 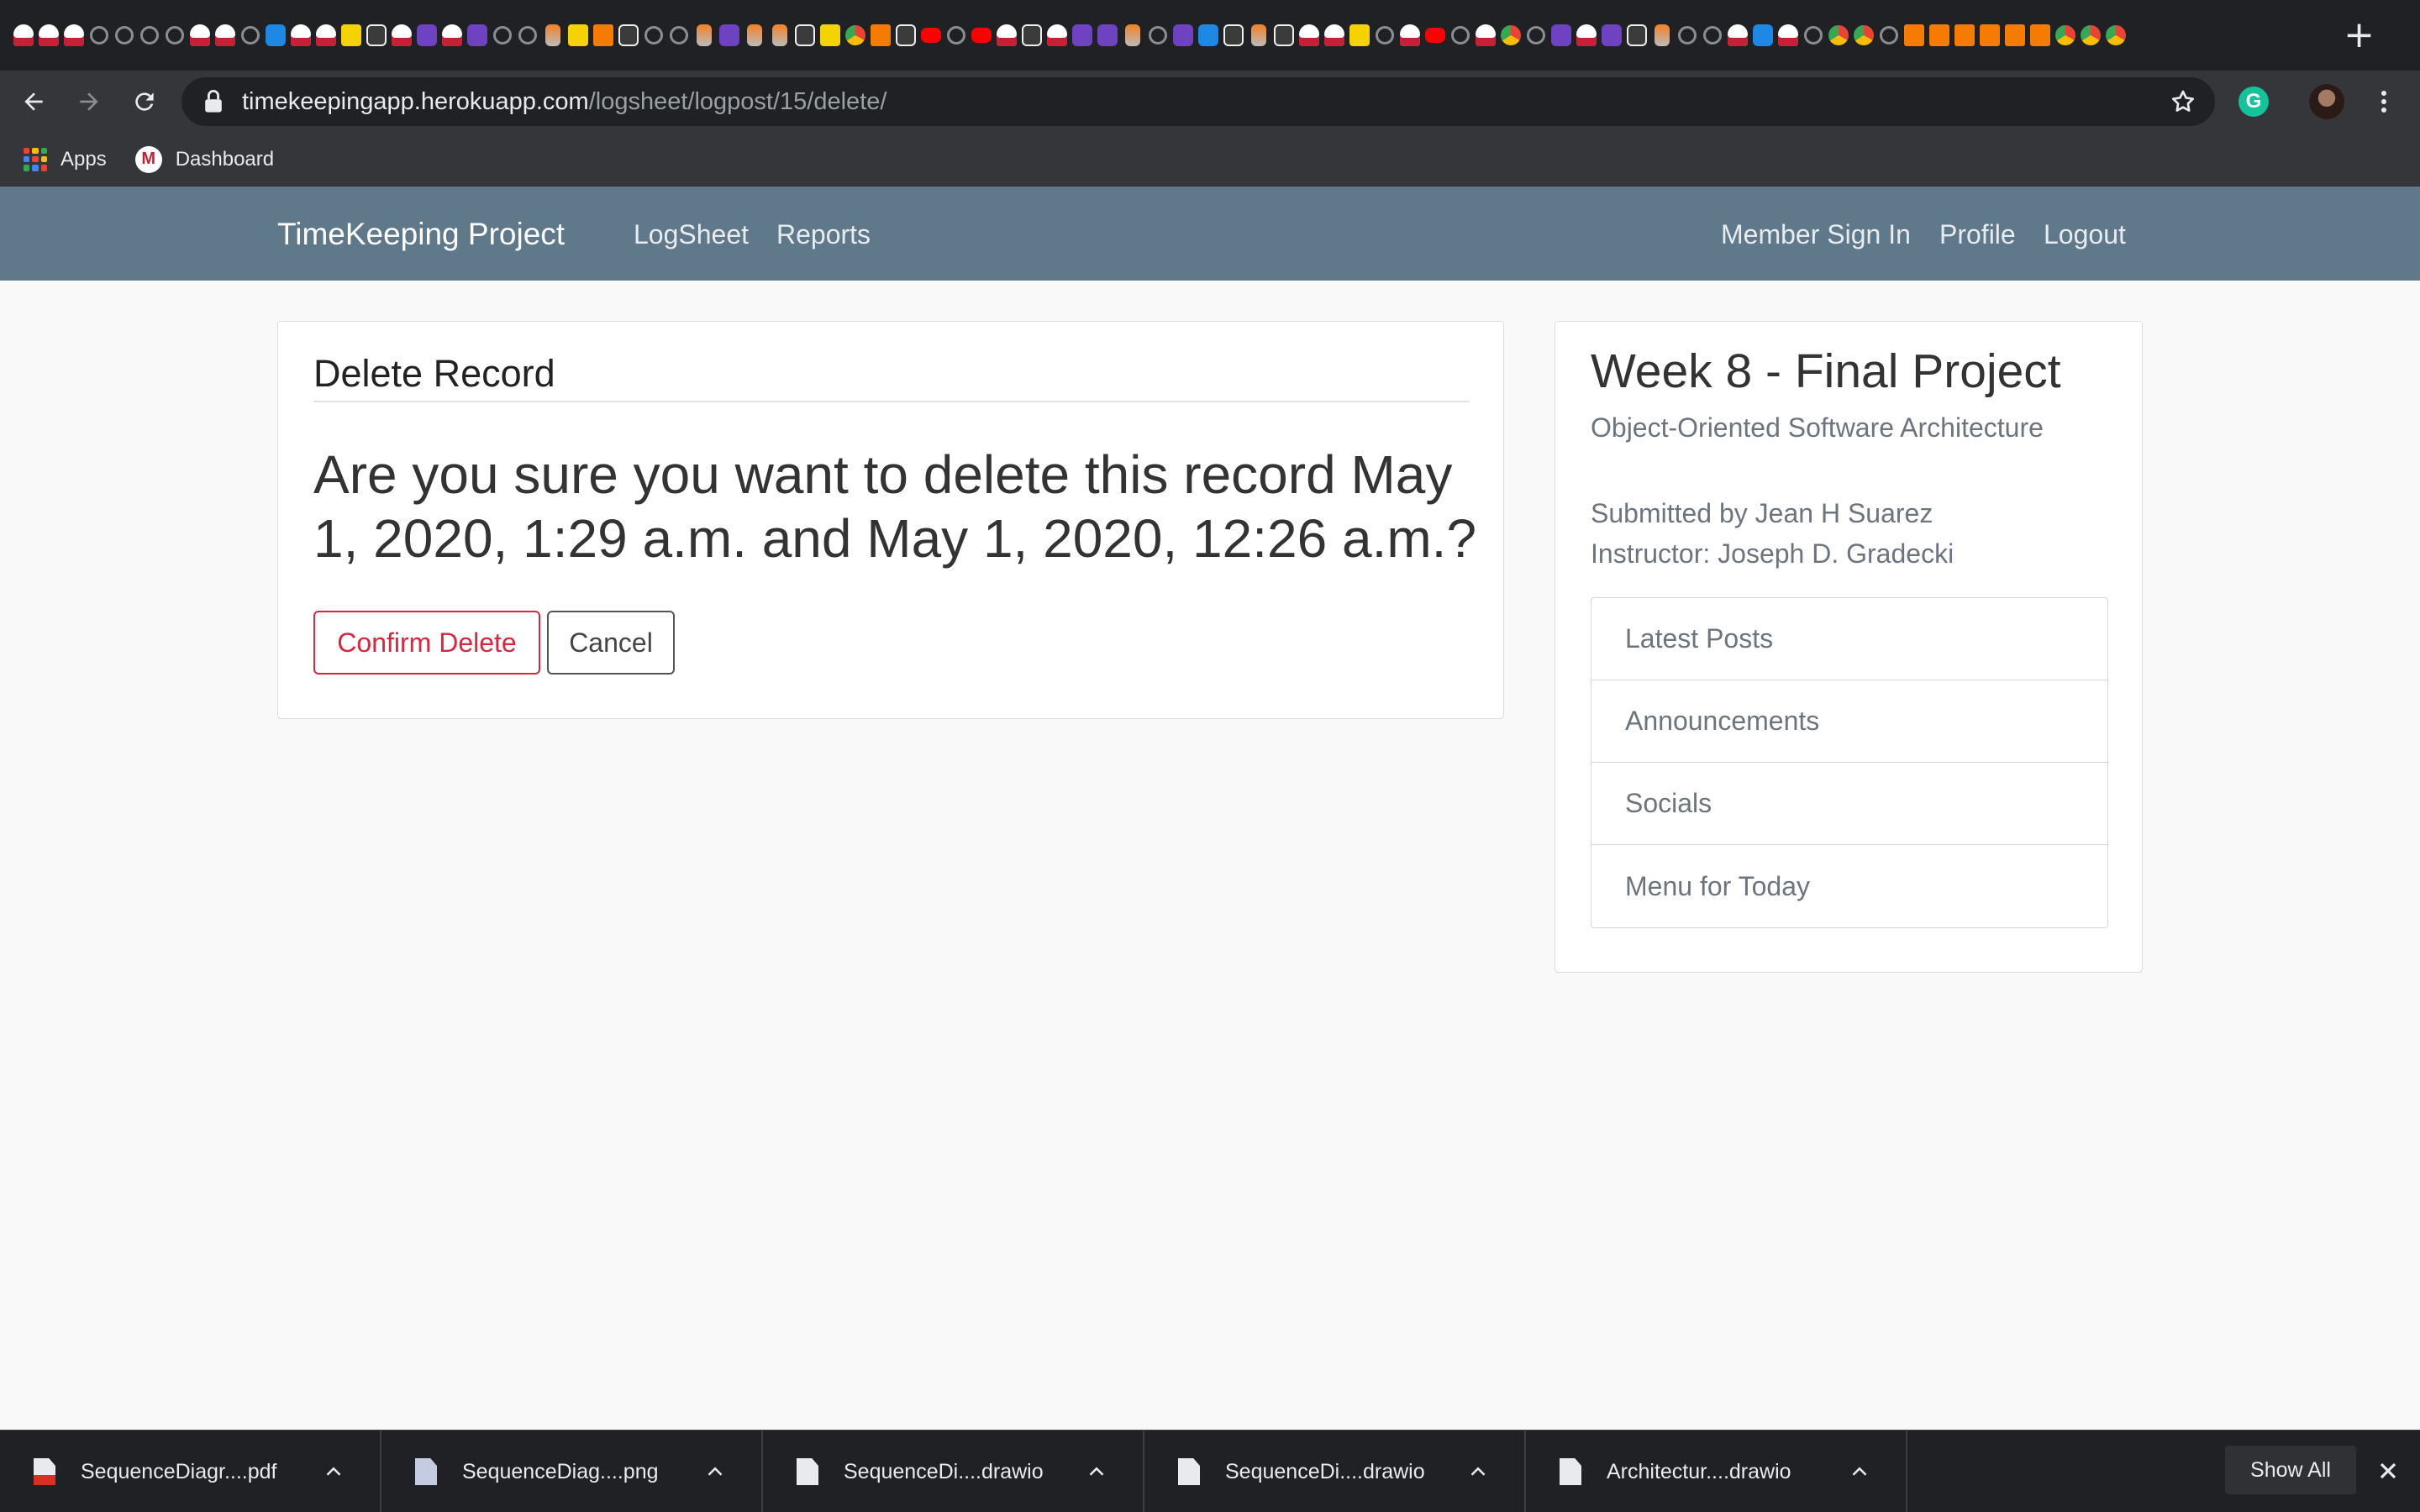 What do you see at coordinates (421, 234) in the screenshot?
I see `brand-link: TimeKeeping Project` at bounding box center [421, 234].